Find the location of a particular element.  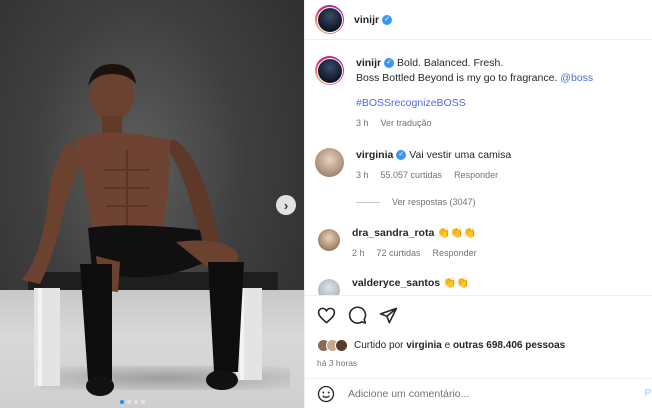

comment-username: virginia is located at coordinates (374, 155).